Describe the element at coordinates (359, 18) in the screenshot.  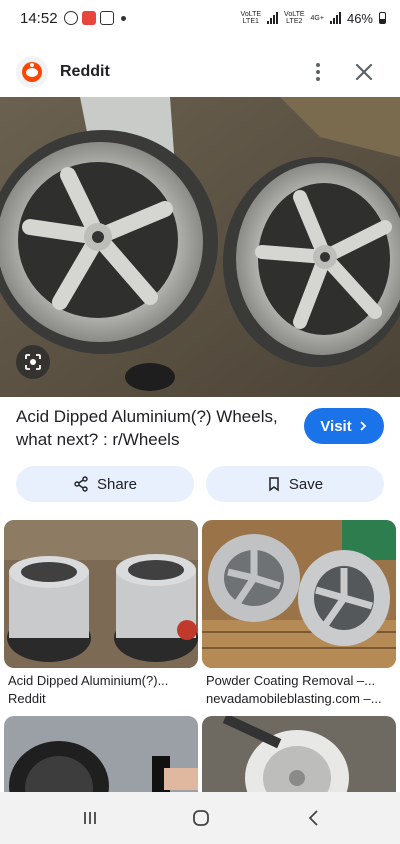
I see `battery-percent: 46%` at that location.